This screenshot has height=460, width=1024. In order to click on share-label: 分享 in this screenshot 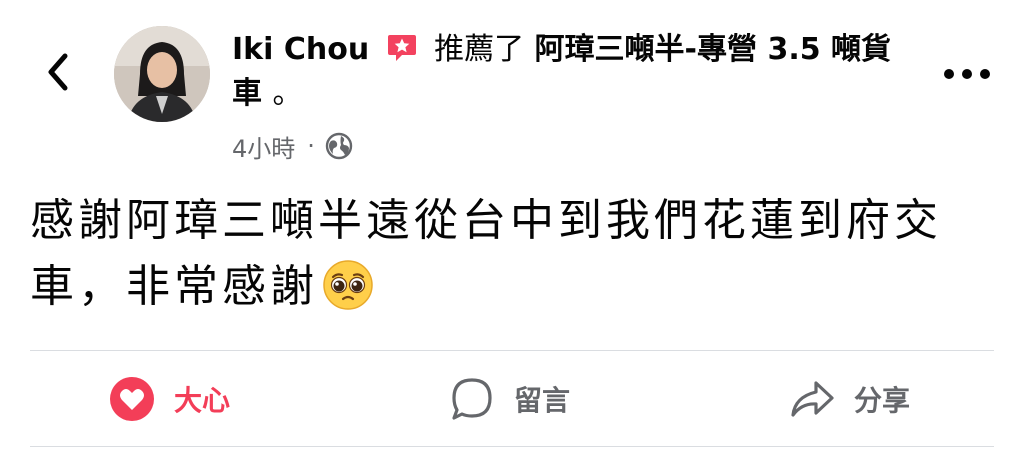, I will do `click(882, 400)`.